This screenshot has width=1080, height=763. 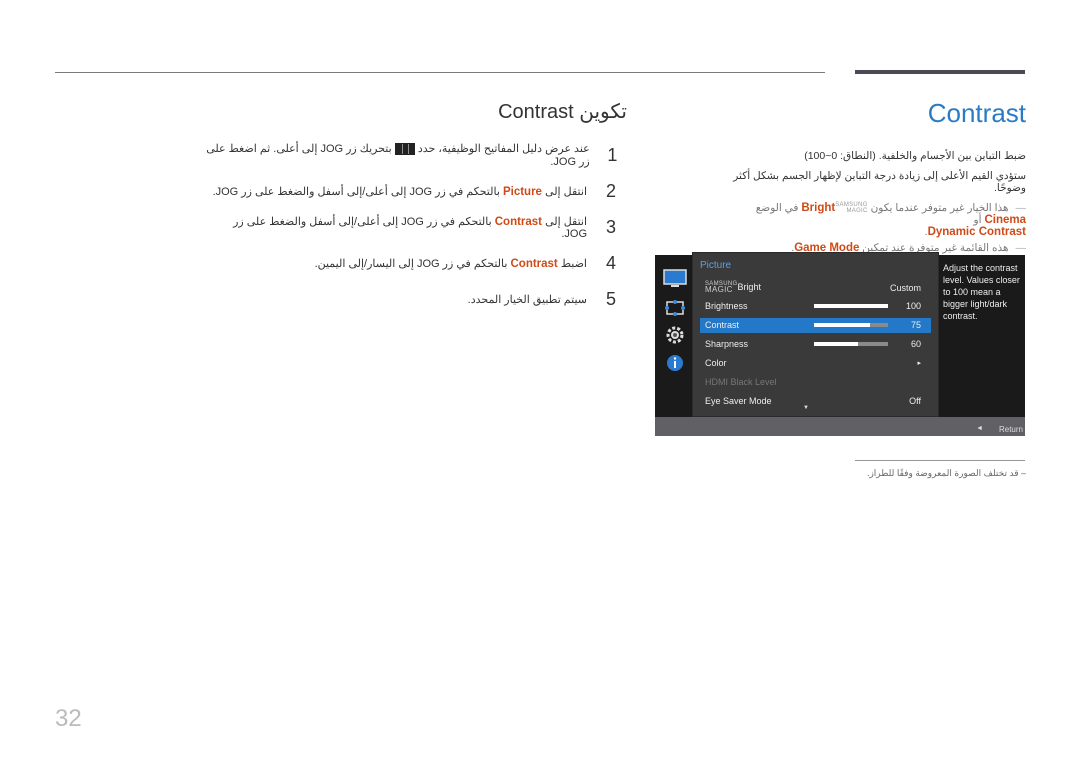 I want to click on step-text: عند عرض دليل المفاتيح الوظيفية، حدد, so click(x=503, y=148).